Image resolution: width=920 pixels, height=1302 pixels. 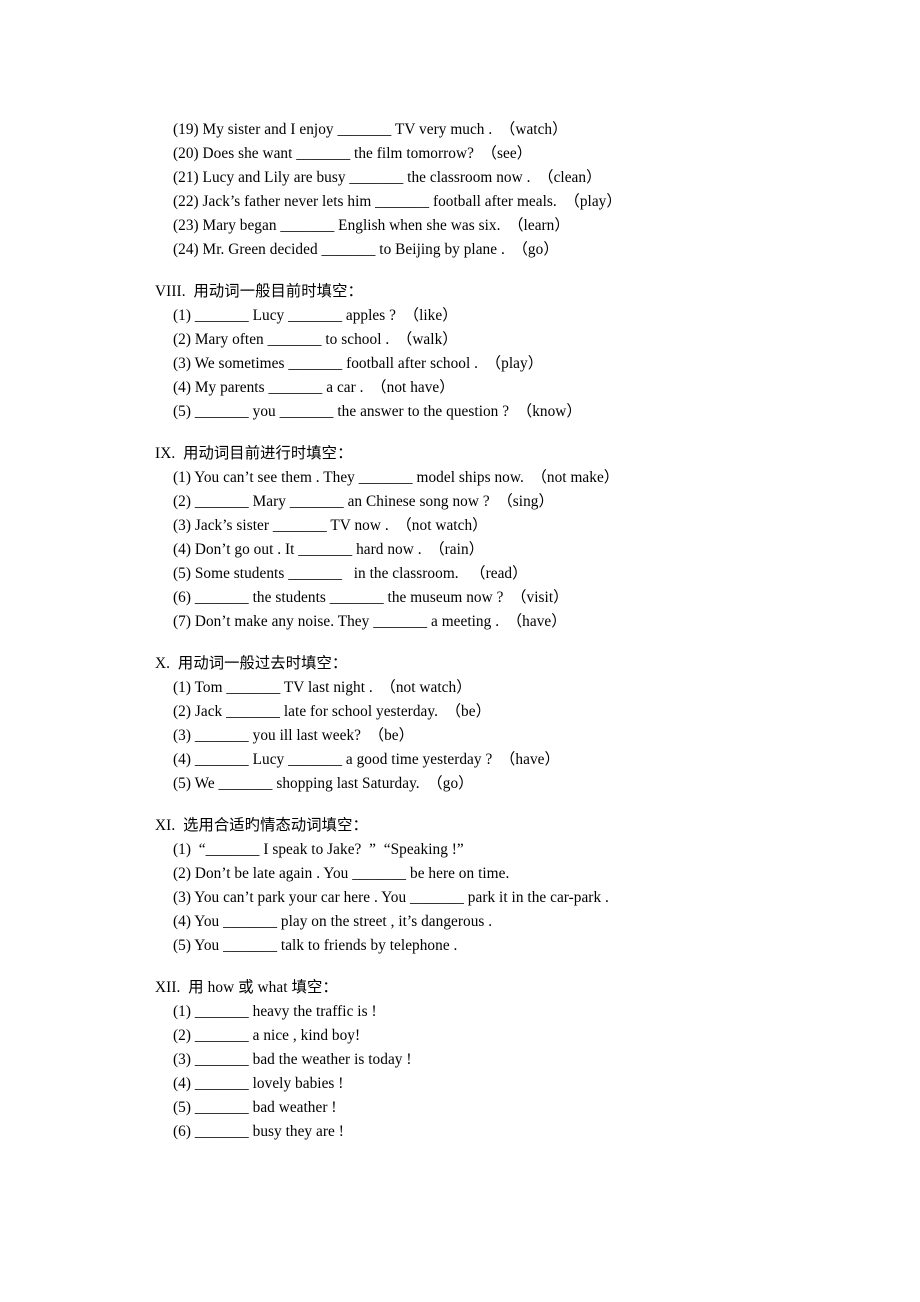 I want to click on question-item: (1) _______ Lucy _______ apples ? （like）, so click(x=315, y=315).